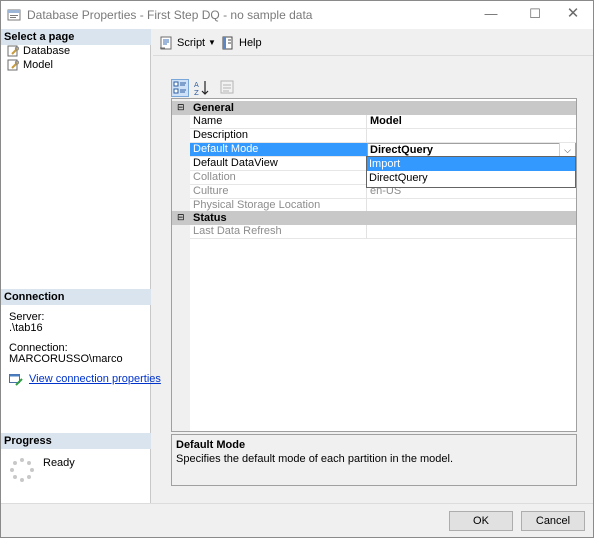 Image resolution: width=594 pixels, height=538 pixels. I want to click on connection-value: MARCORUSSO\marco, so click(66, 359).